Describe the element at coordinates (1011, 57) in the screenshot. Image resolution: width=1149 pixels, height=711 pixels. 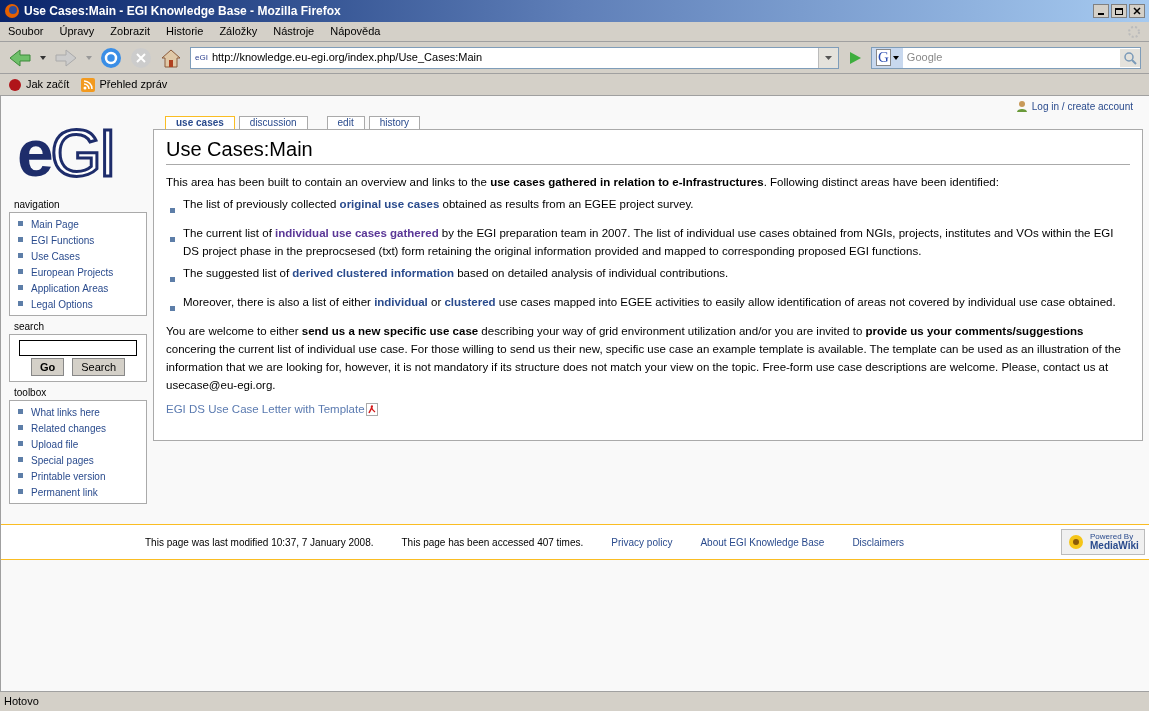
I see `search-field: Google` at that location.